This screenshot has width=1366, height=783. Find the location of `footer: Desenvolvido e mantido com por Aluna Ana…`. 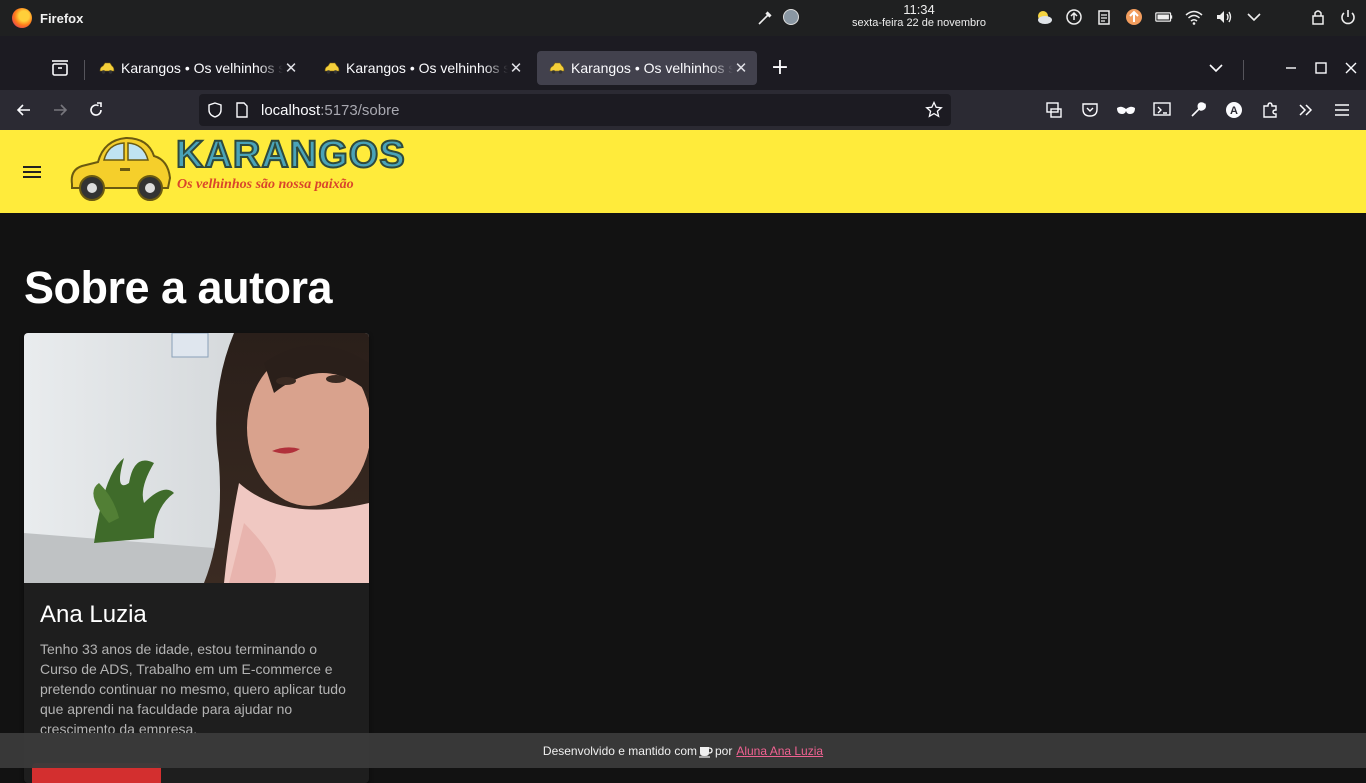

footer: Desenvolvido e mantido com por Aluna Ana… is located at coordinates (683, 750).